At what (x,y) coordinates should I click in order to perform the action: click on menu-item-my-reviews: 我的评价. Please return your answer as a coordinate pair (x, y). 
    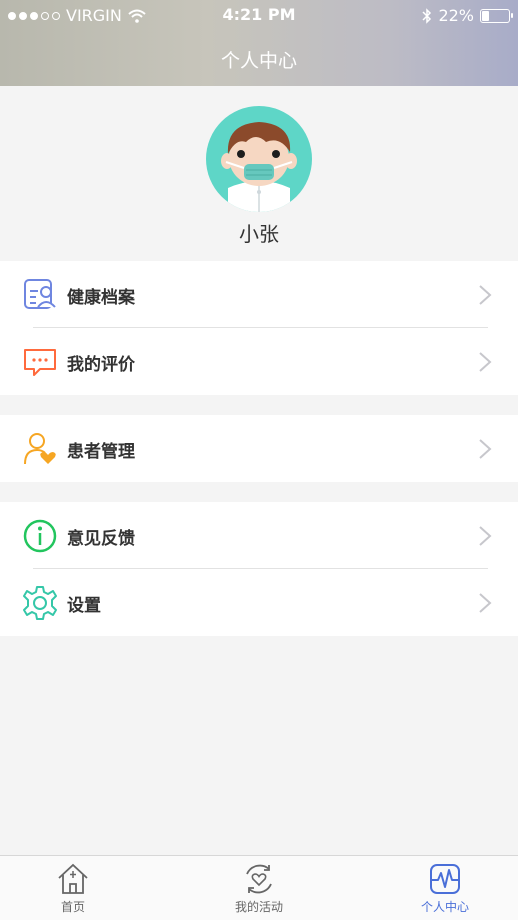
    Looking at the image, I should click on (259, 361).